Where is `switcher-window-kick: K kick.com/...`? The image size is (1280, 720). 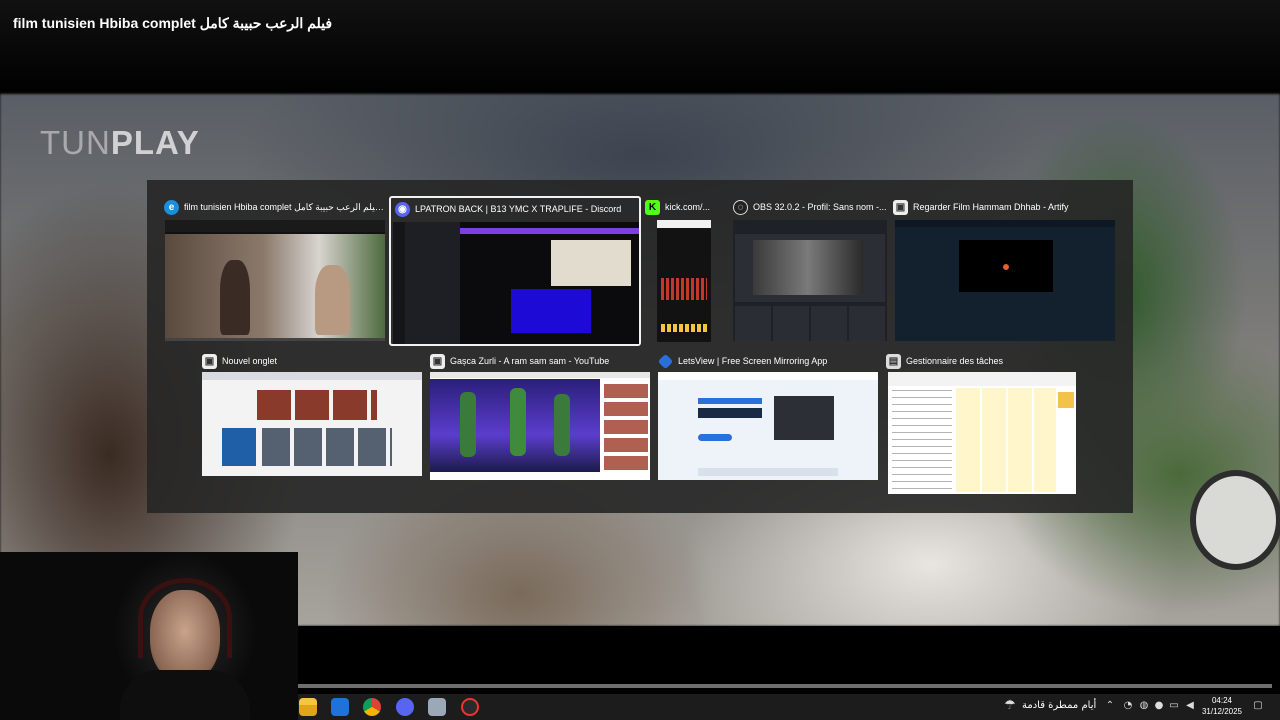
switcher-window-kick: K kick.com/... is located at coordinates (679, 270).